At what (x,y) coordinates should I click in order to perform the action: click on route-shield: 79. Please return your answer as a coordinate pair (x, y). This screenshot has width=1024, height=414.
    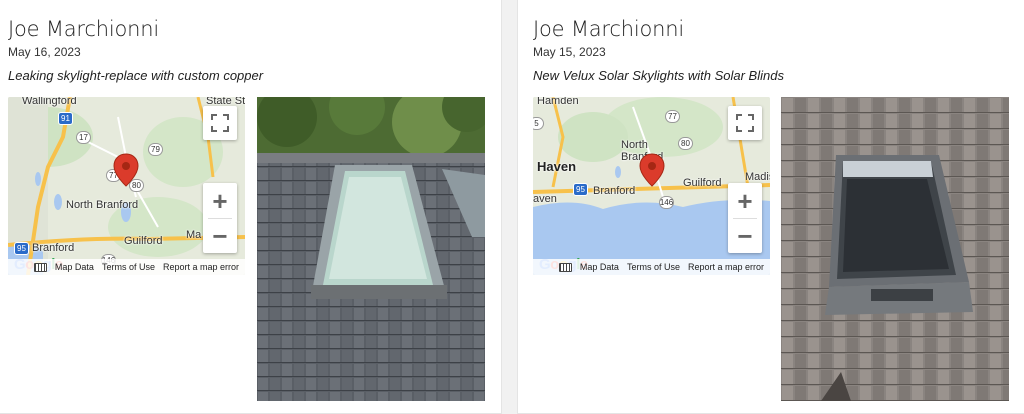
    Looking at the image, I should click on (155, 149).